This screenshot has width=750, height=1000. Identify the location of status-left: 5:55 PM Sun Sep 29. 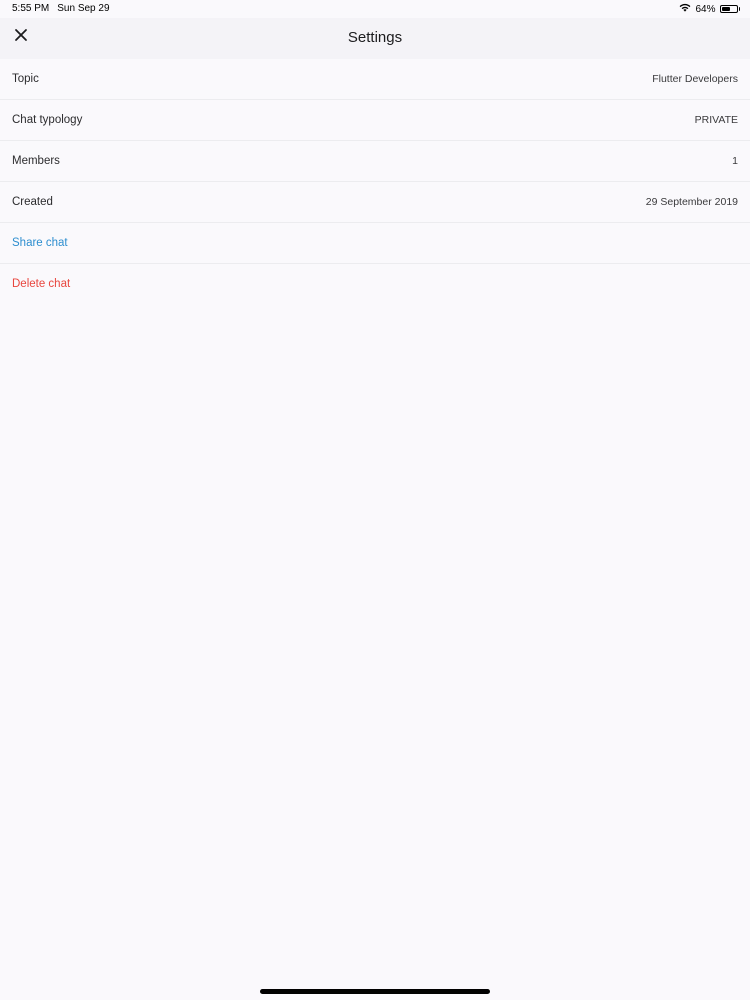
(61, 8).